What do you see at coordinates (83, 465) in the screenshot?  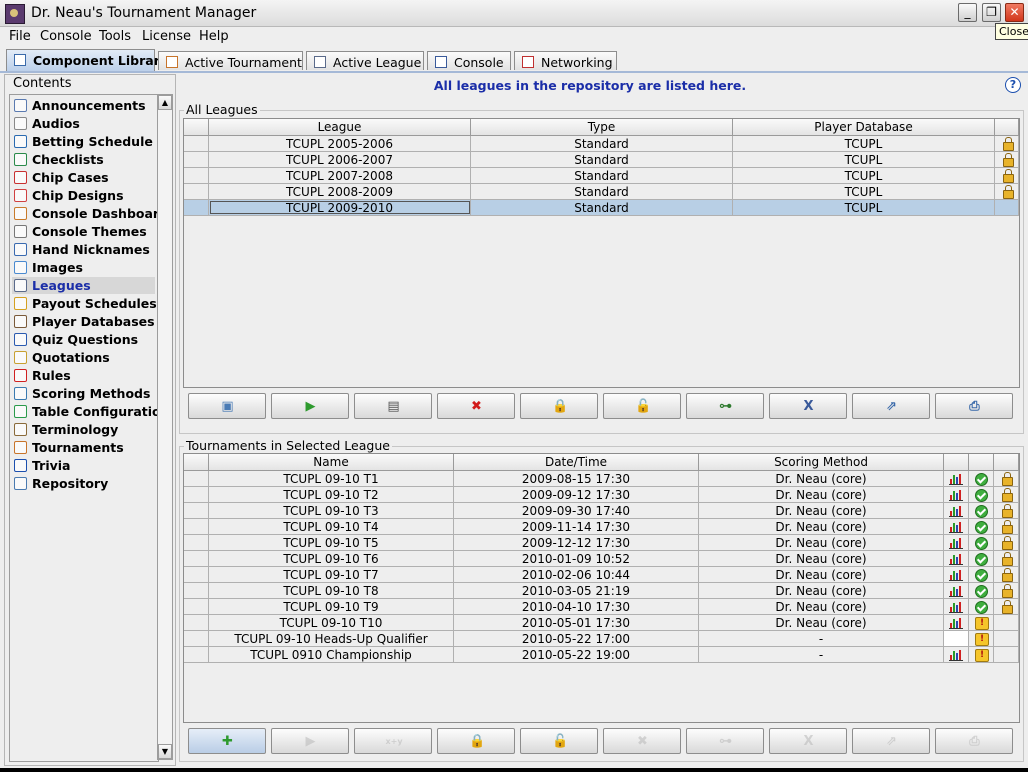 I see `sidebar-item-trivia: Trivia` at bounding box center [83, 465].